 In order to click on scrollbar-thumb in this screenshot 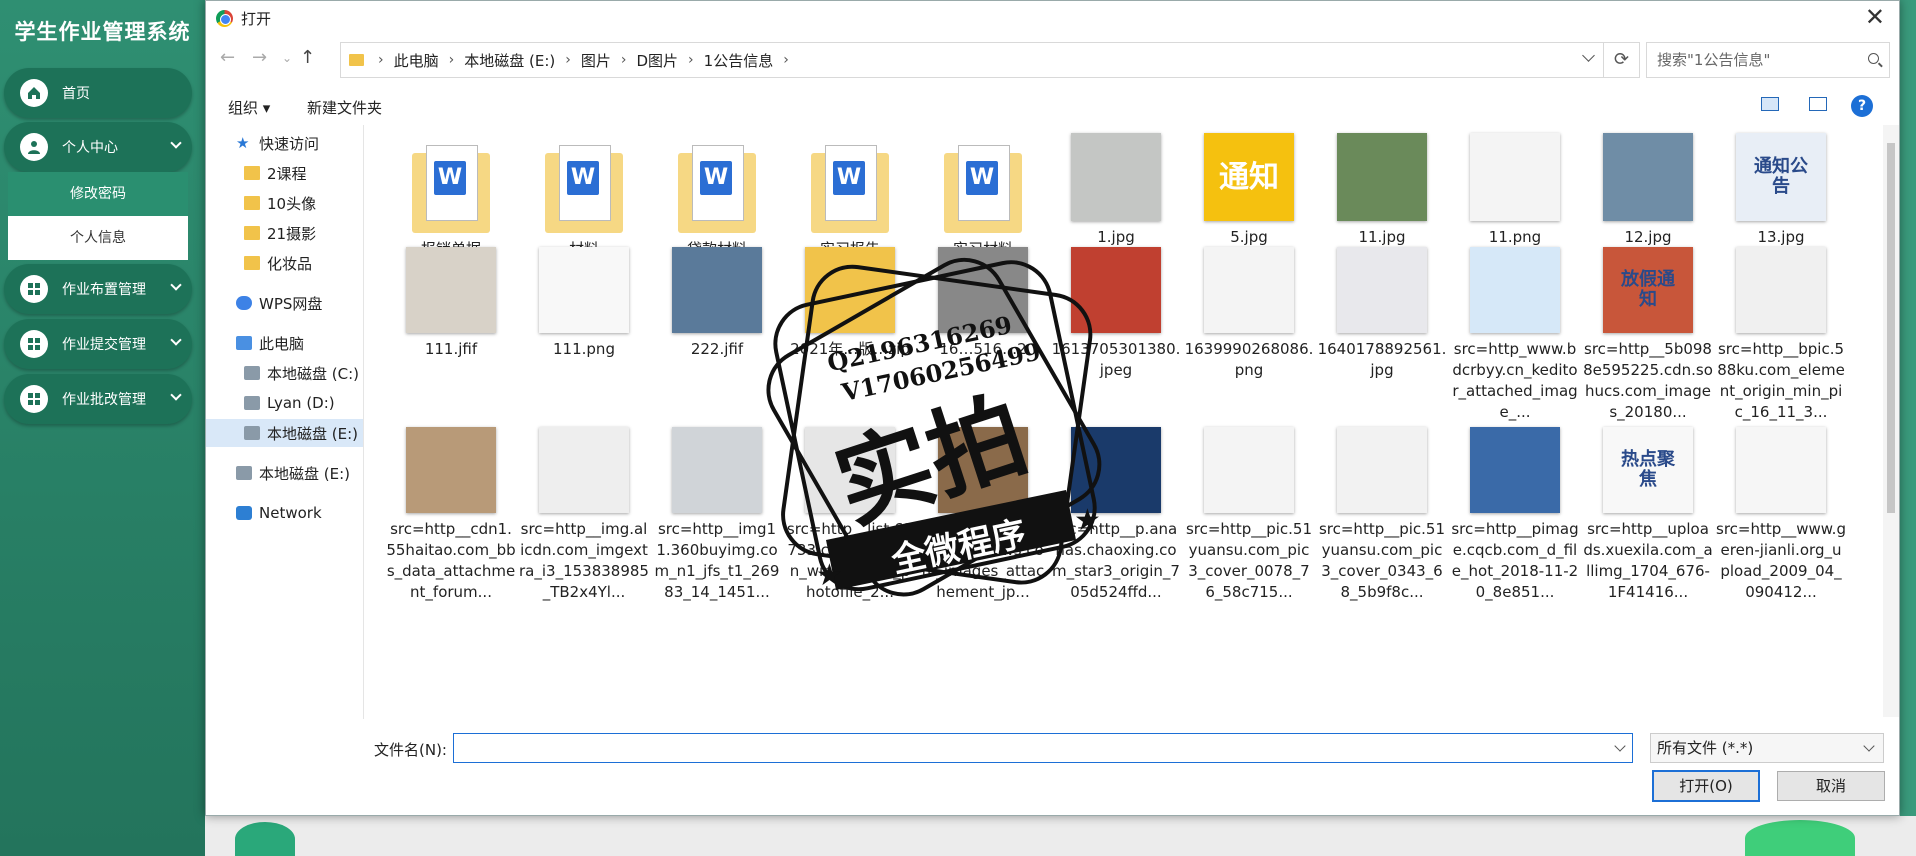, I will do `click(1891, 328)`.